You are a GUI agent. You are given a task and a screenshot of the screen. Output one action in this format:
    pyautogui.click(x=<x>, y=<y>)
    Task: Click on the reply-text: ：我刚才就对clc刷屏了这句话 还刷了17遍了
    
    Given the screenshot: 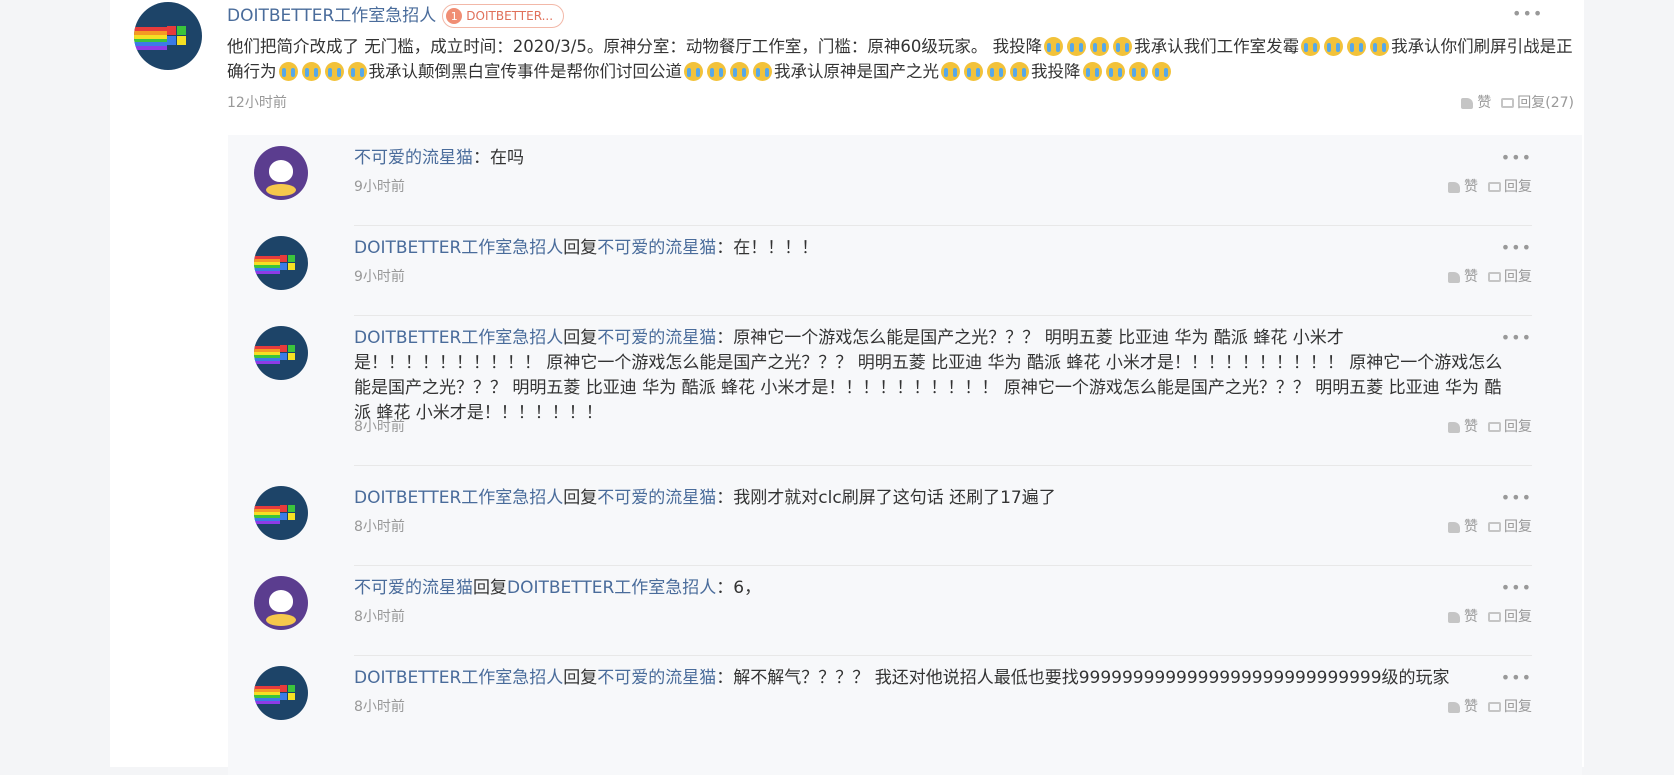 What is the action you would take?
    pyautogui.click(x=886, y=498)
    